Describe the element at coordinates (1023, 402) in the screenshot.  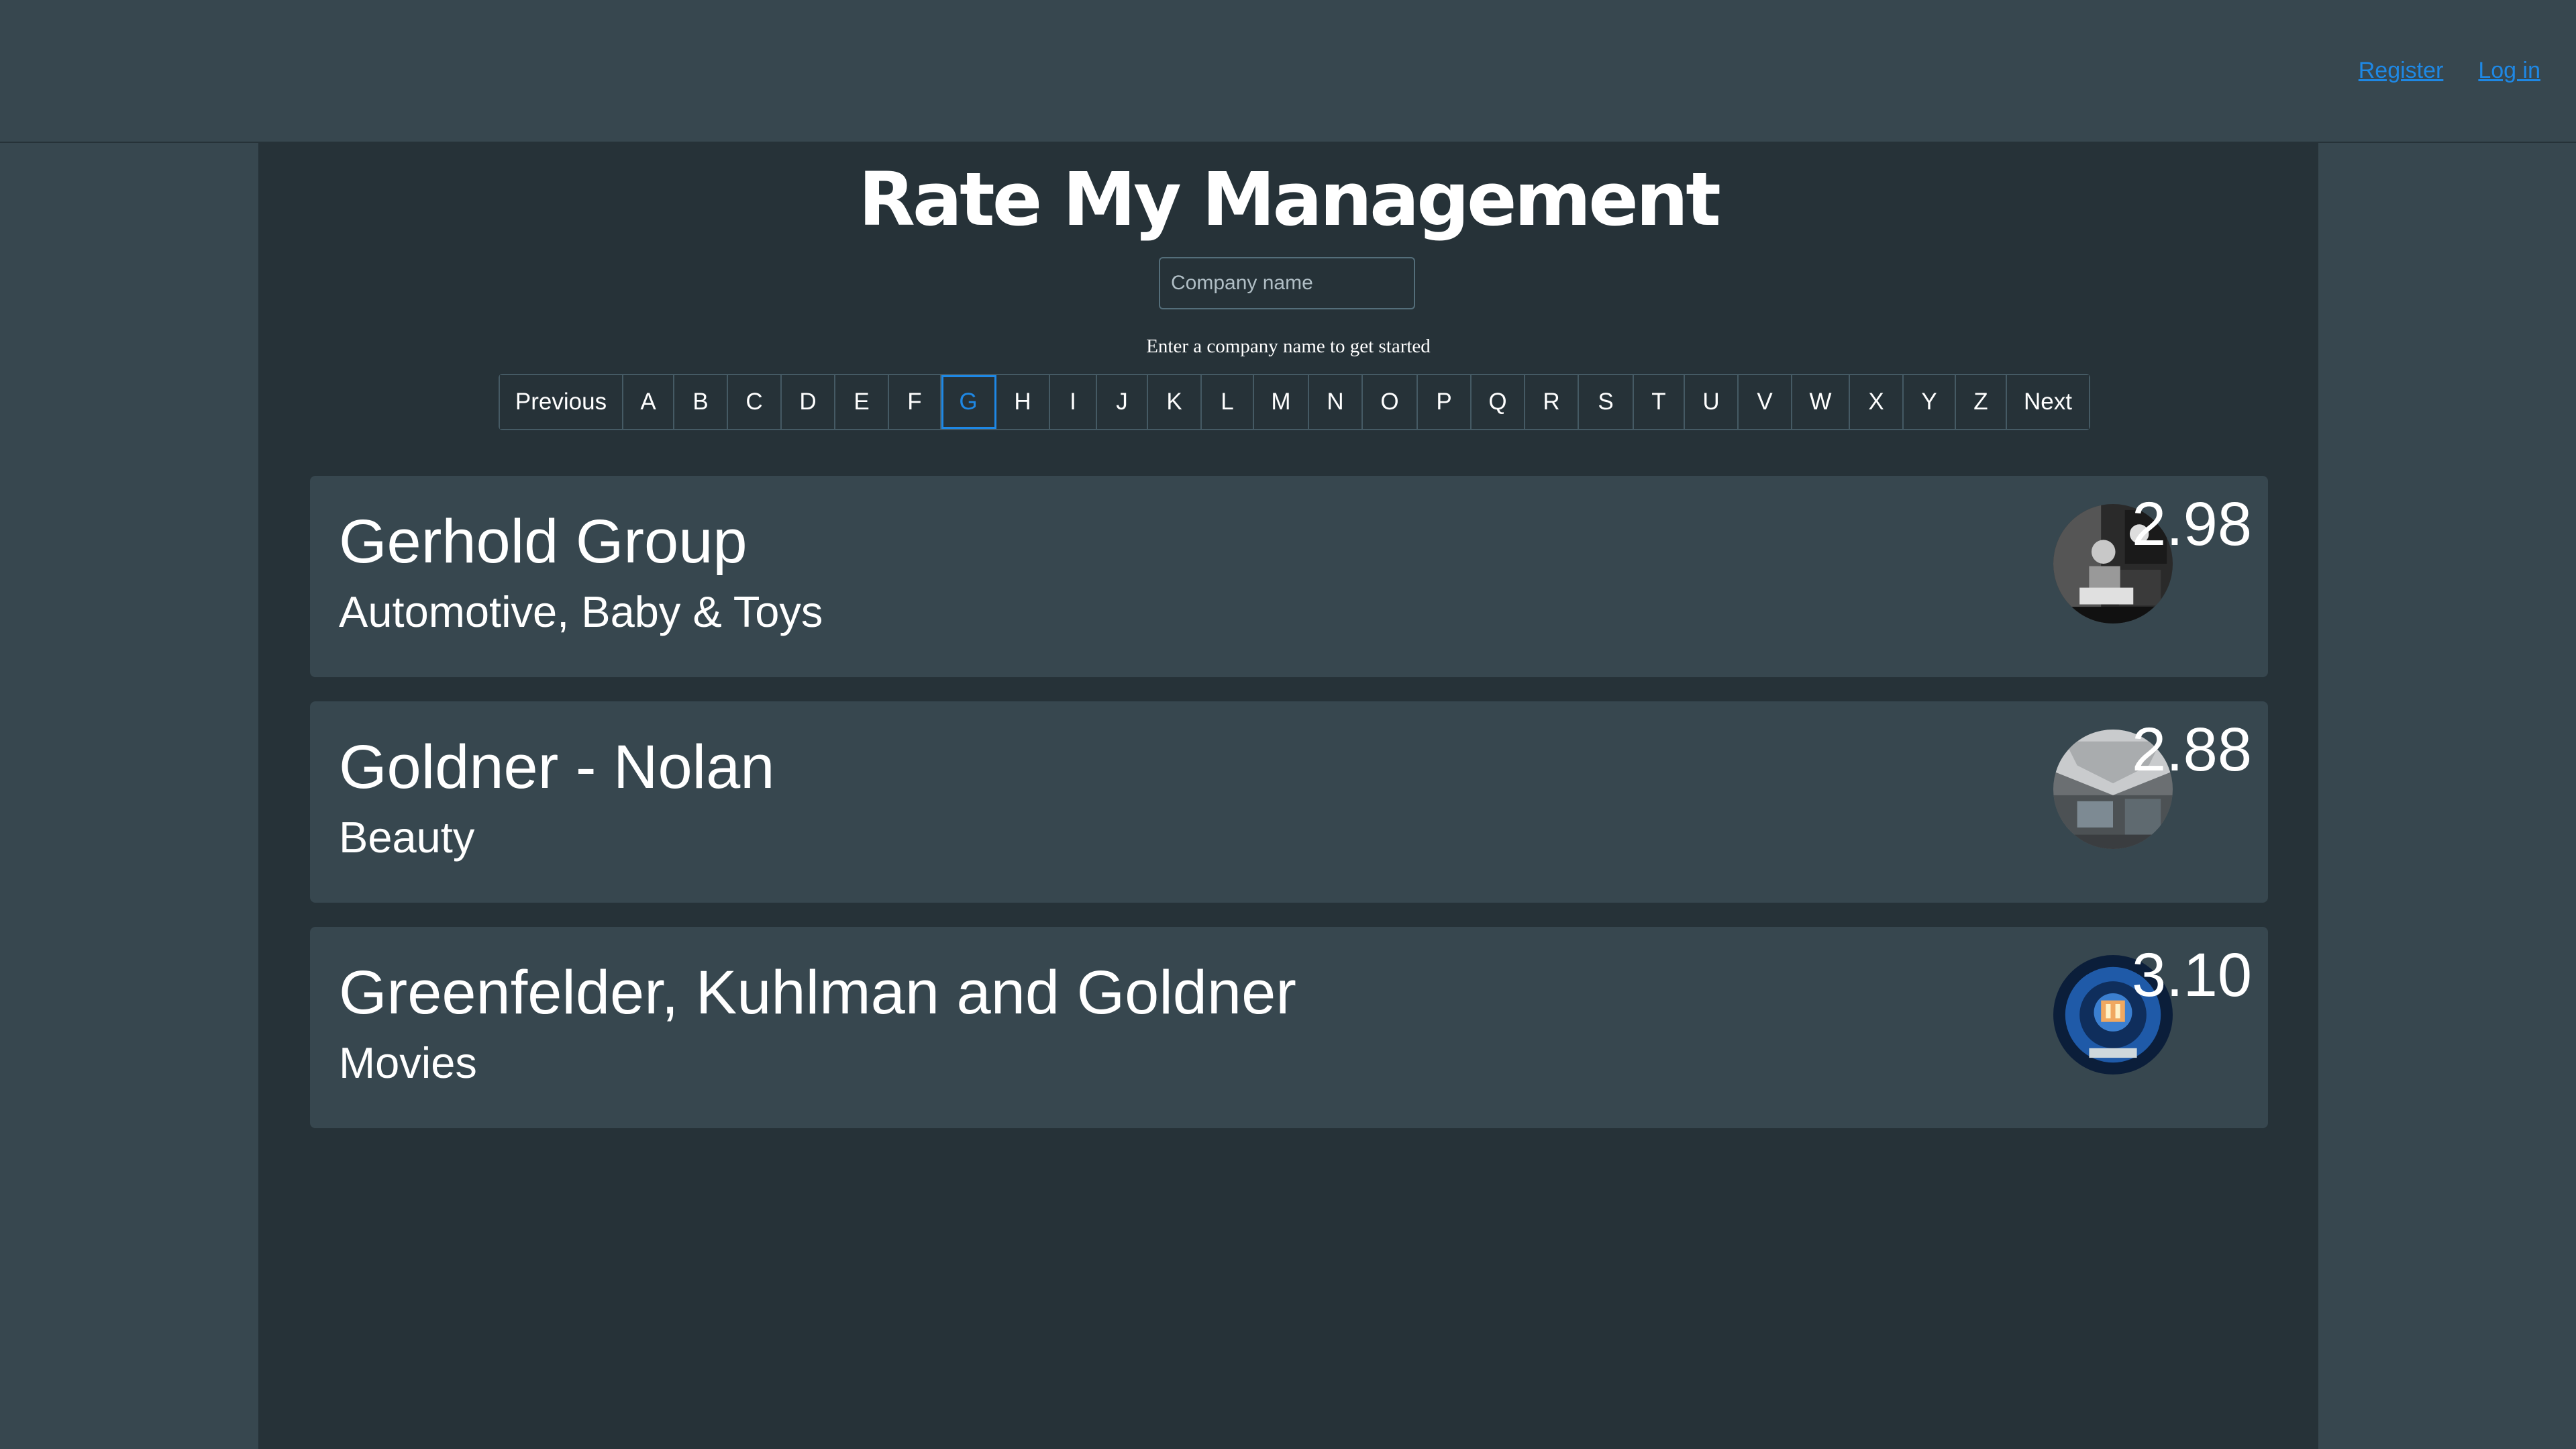
I see `pagination-letter-h: H` at that location.